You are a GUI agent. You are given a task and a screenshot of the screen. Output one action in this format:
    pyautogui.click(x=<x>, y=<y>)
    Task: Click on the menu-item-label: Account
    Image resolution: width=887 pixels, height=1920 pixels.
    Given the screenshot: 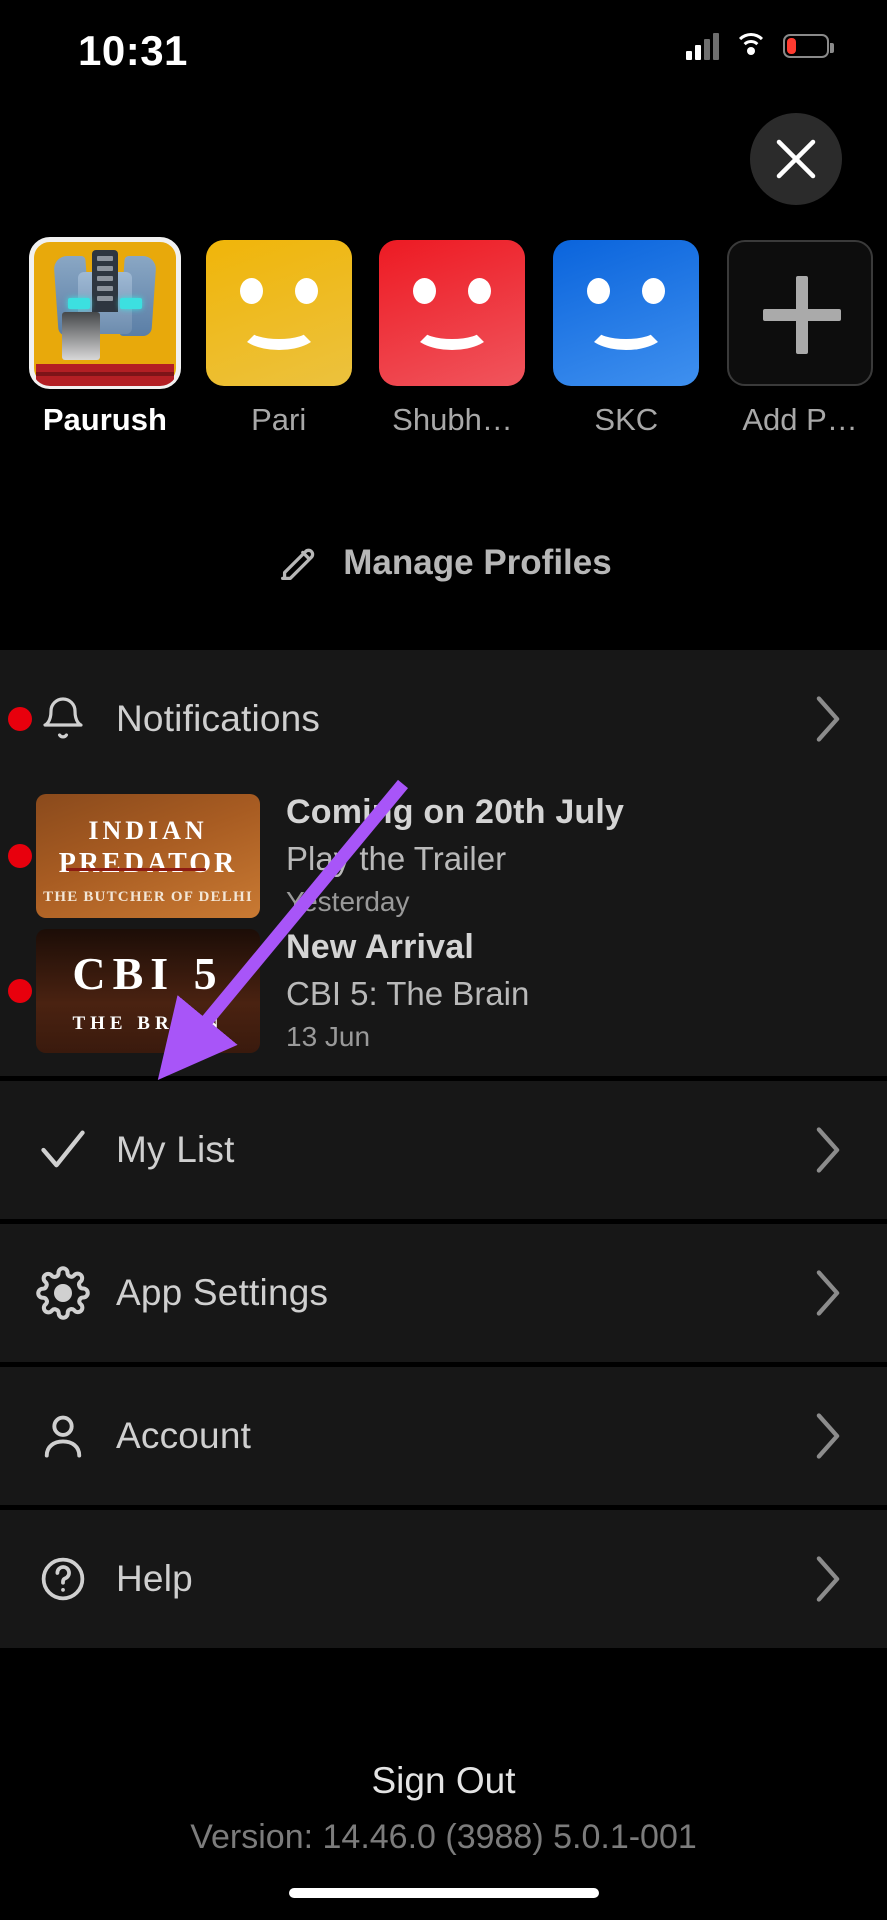 What is the action you would take?
    pyautogui.click(x=184, y=1435)
    